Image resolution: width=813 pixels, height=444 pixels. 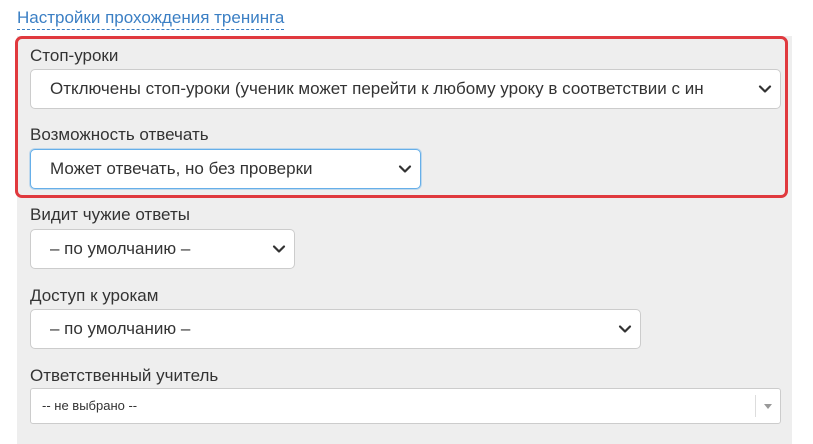 What do you see at coordinates (120, 248) in the screenshot?
I see `see-others-answers-value: – по умолчанию –` at bounding box center [120, 248].